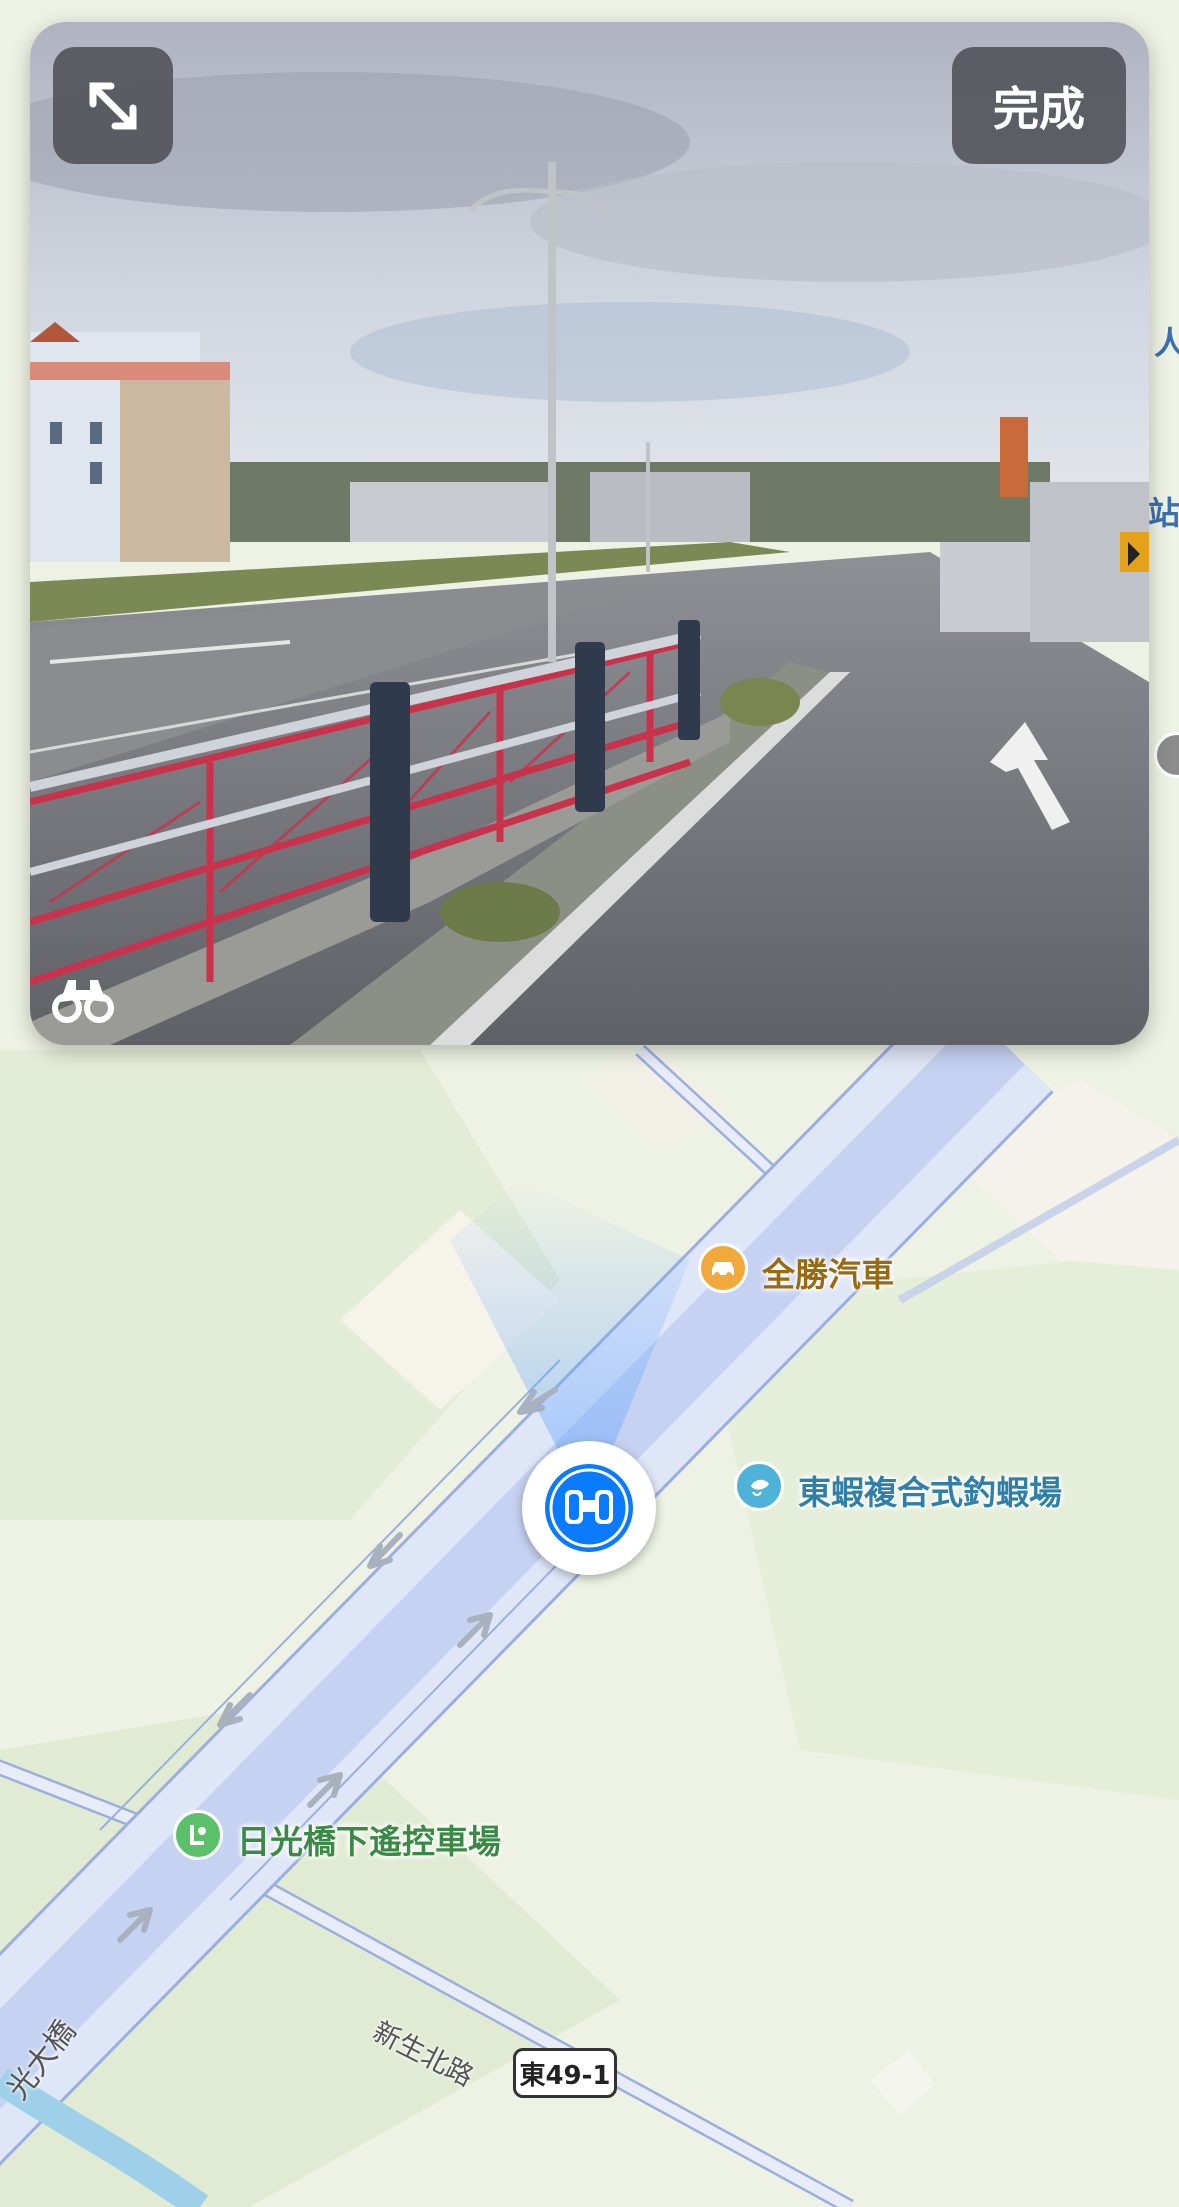 This screenshot has height=2207, width=1179. I want to click on binoculars-icon, so click(83, 1001).